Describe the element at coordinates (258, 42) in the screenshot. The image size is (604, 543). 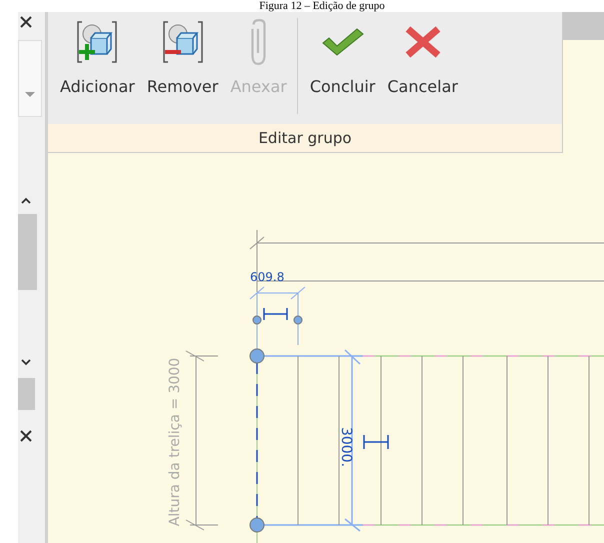
I see `paperclip-icon` at that location.